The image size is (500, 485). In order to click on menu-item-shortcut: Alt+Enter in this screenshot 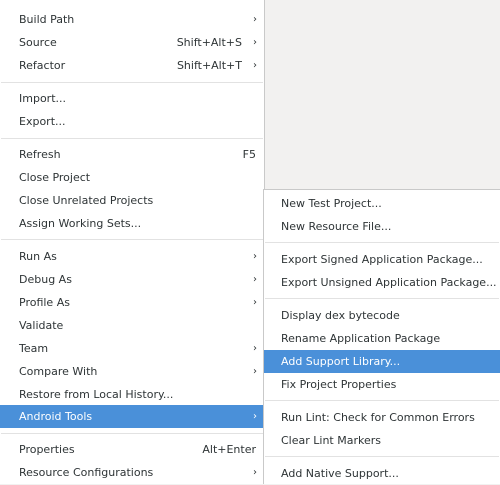, I will do `click(229, 449)`.